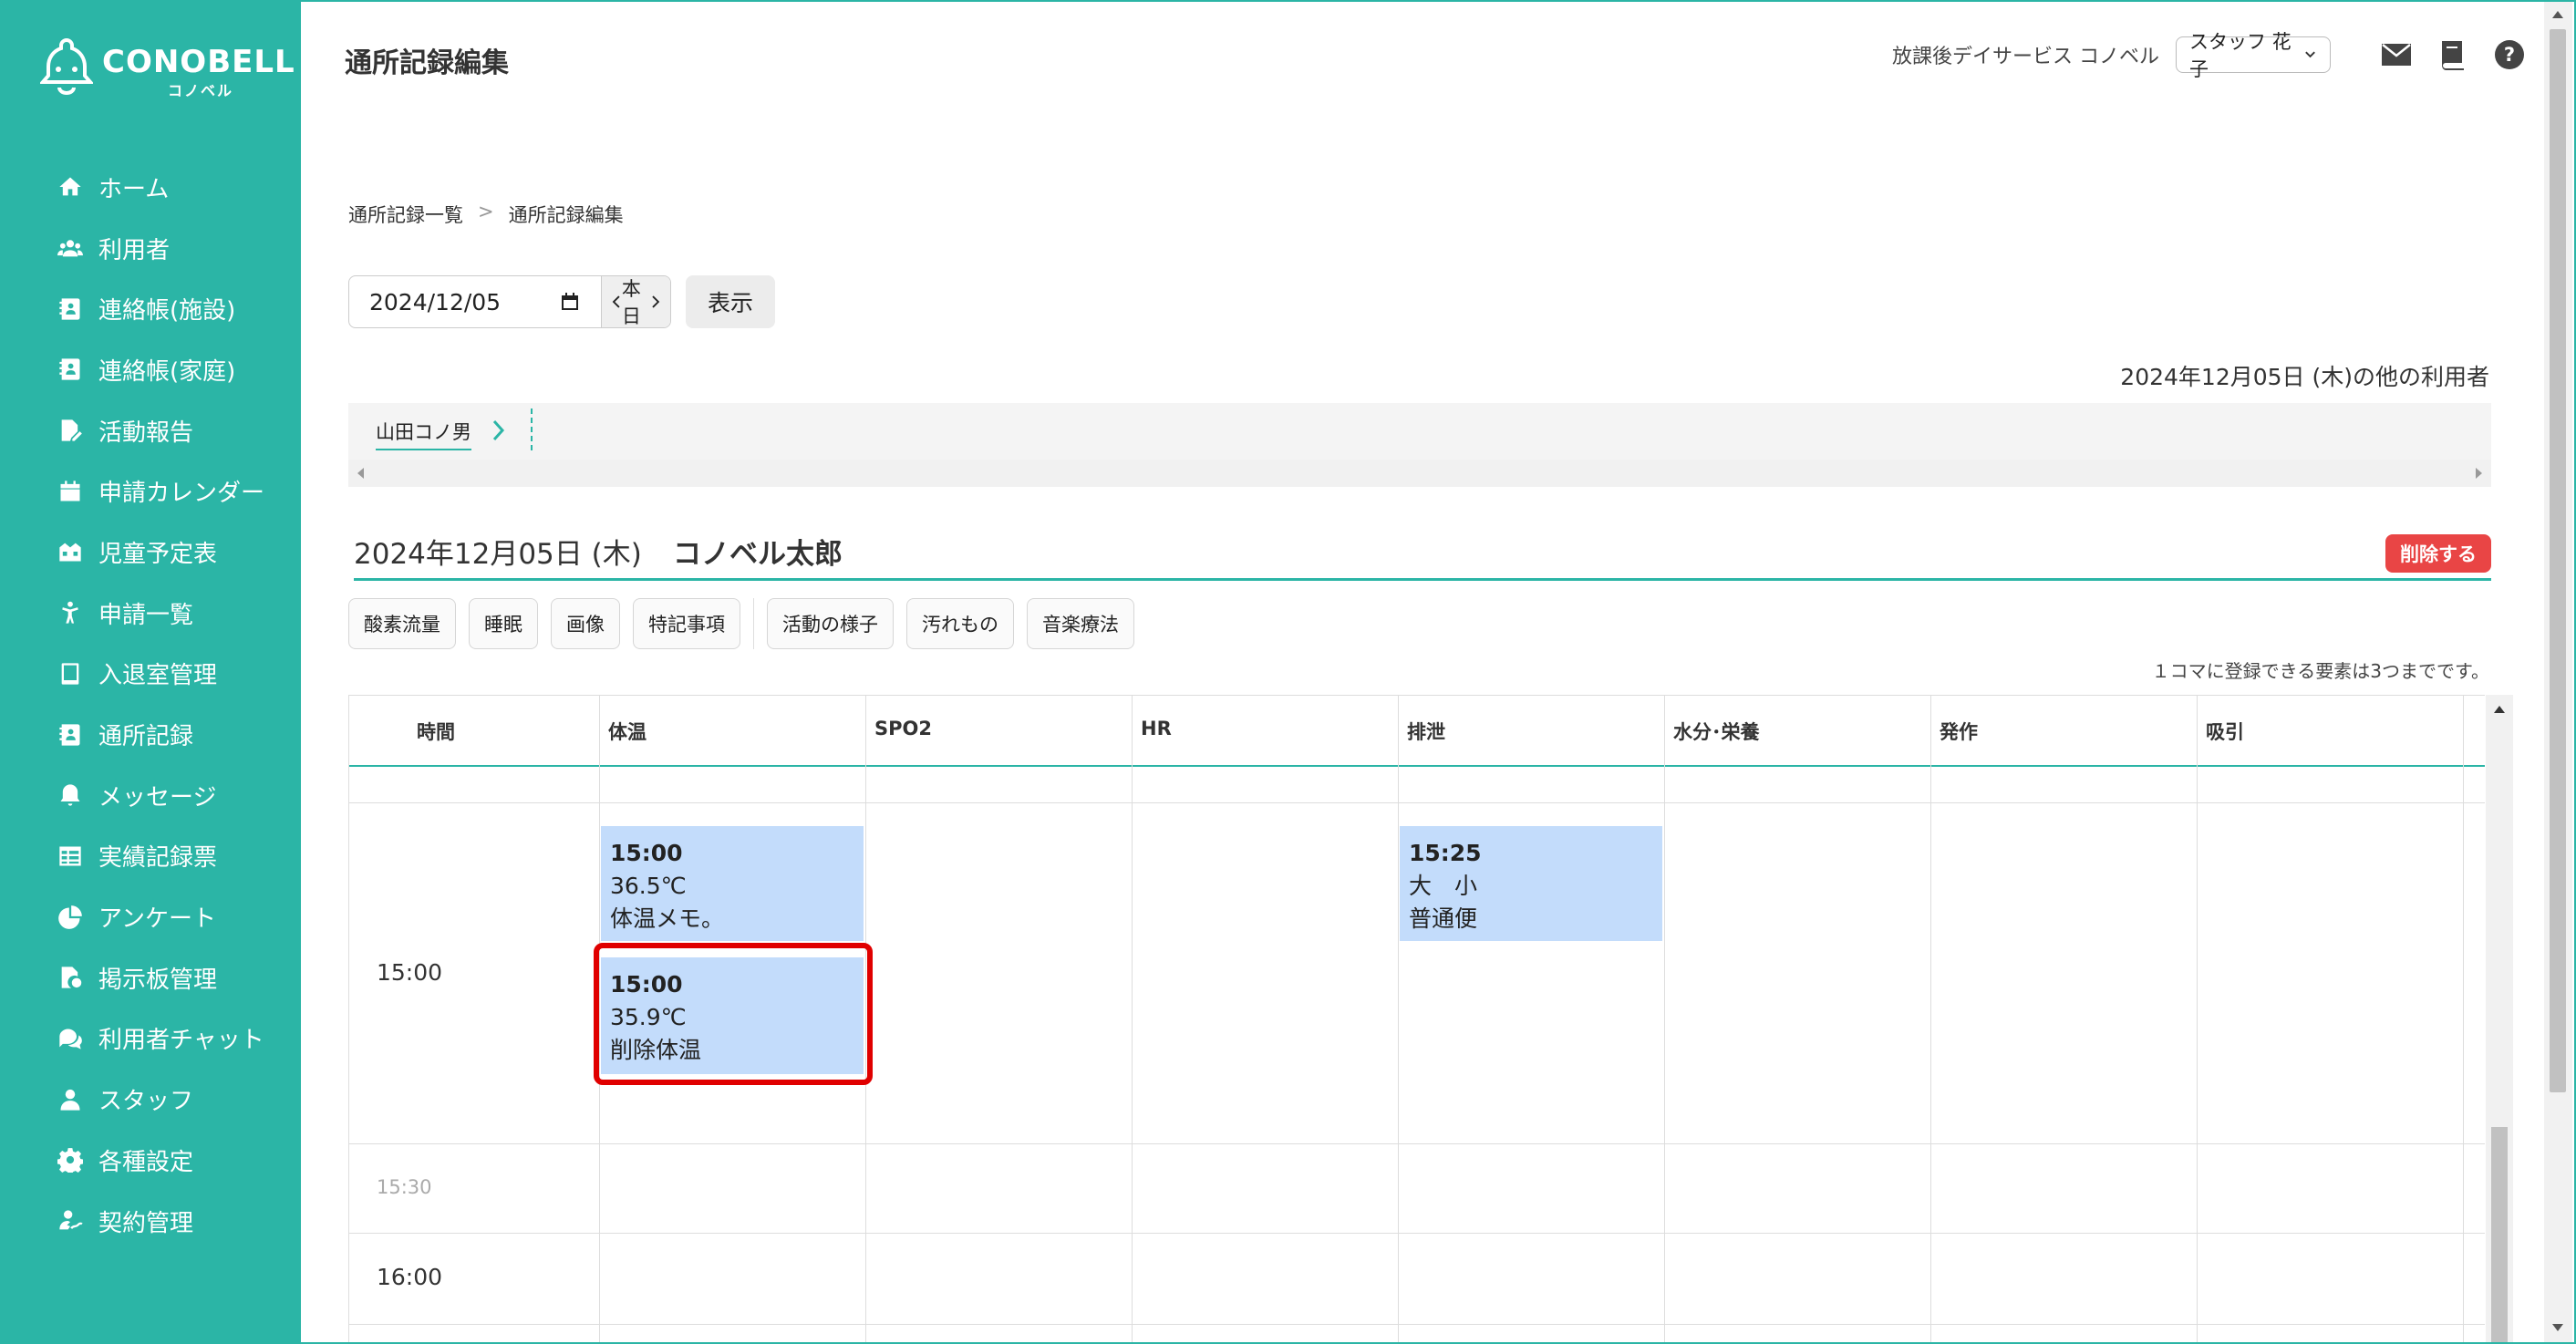 This screenshot has height=1344, width=2576. What do you see at coordinates (70, 977) in the screenshot?
I see `board-icon` at bounding box center [70, 977].